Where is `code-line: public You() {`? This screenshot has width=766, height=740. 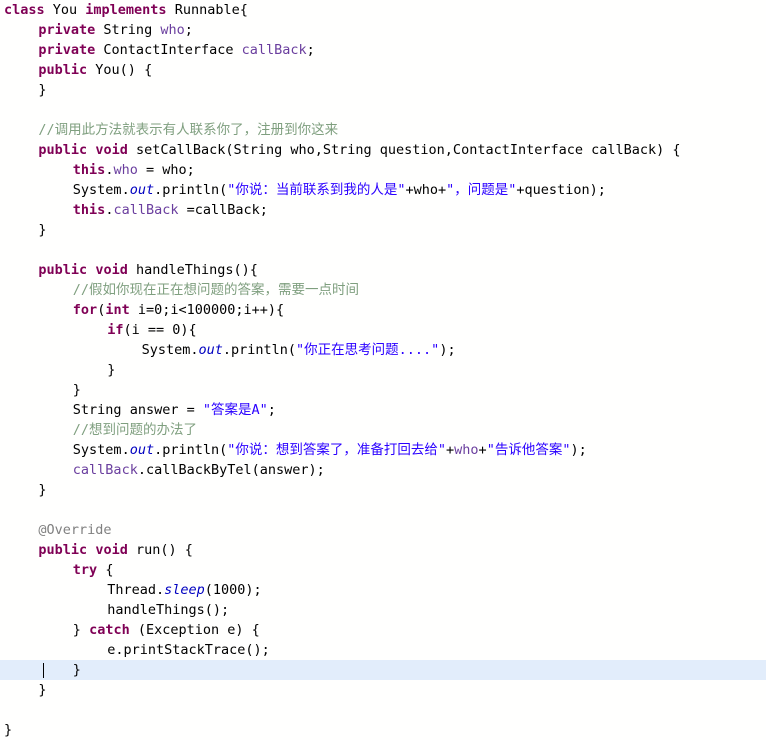
code-line: public You() { is located at coordinates (383, 70).